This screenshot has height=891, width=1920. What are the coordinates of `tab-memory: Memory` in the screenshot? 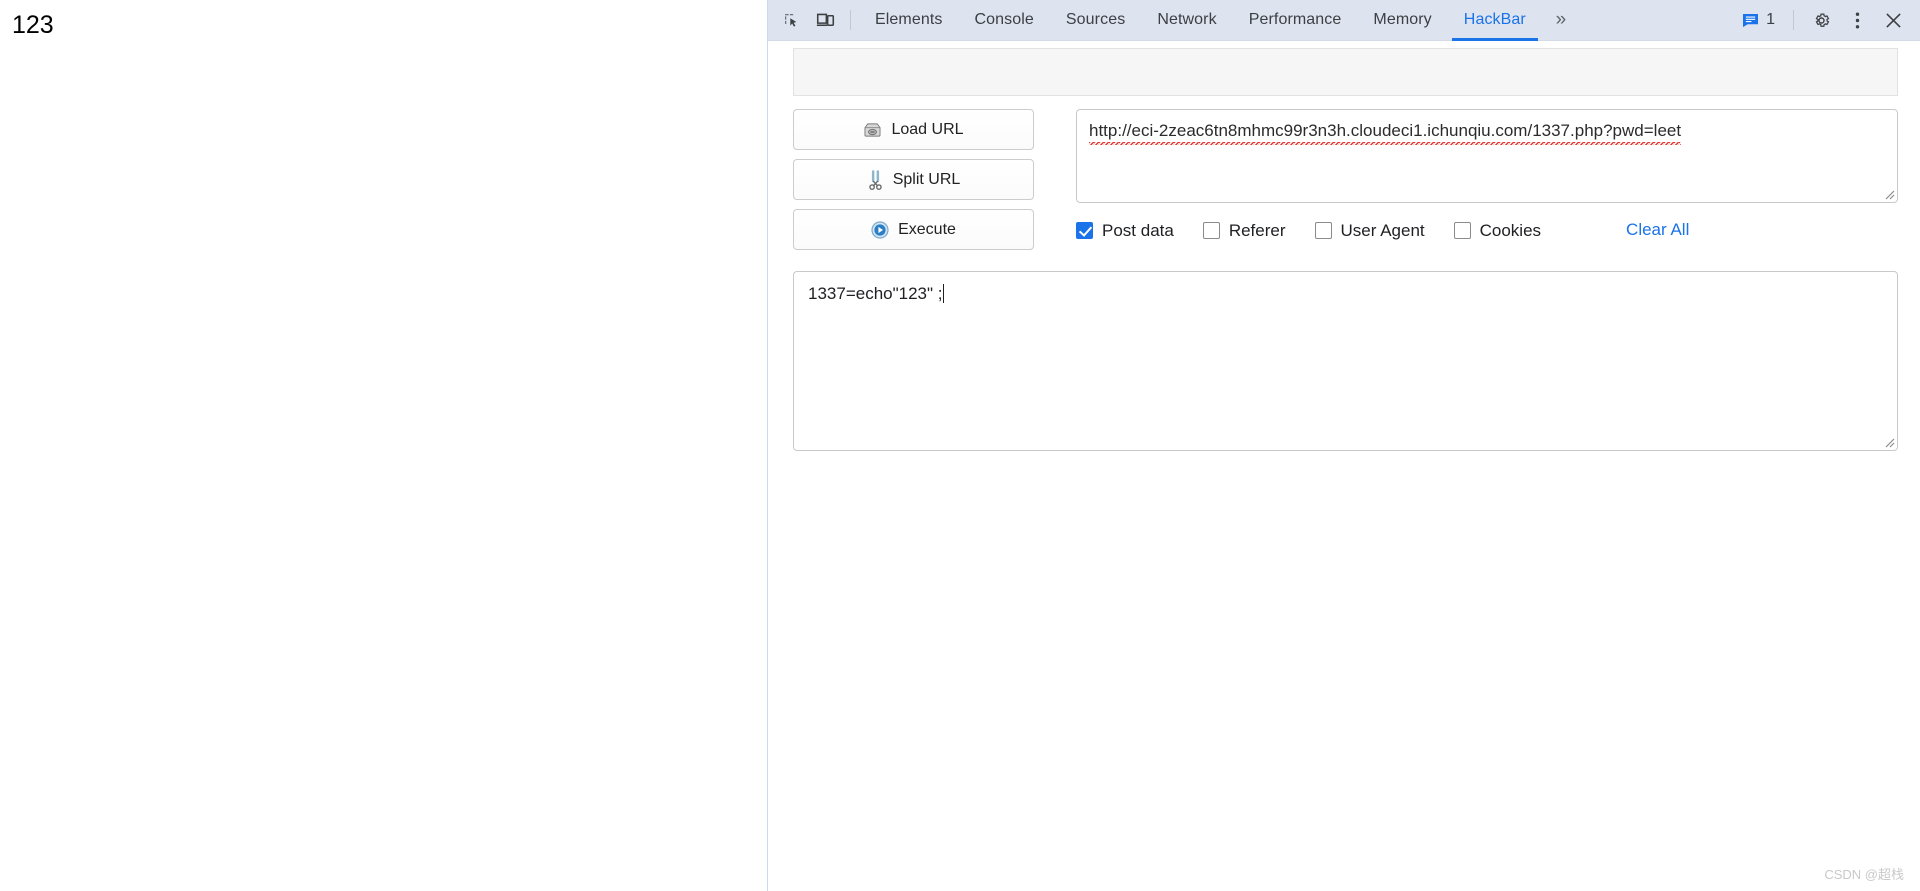 It's located at (1402, 20).